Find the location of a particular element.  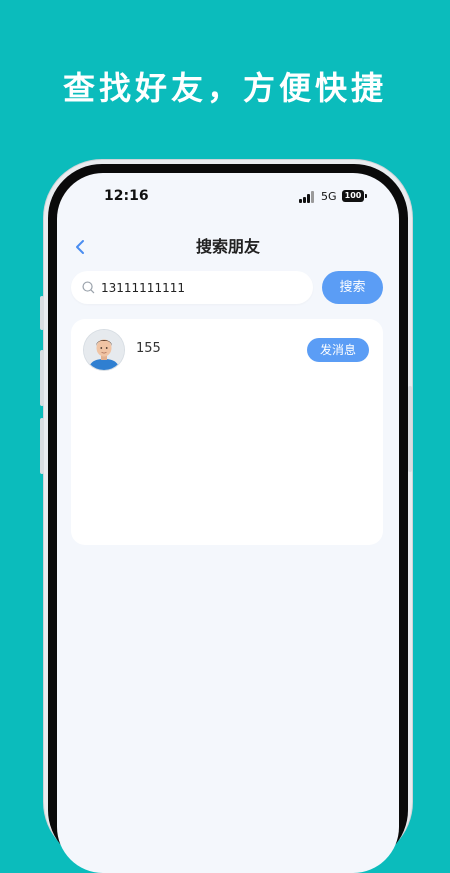

page-title: 搜索朋友 is located at coordinates (227, 246).